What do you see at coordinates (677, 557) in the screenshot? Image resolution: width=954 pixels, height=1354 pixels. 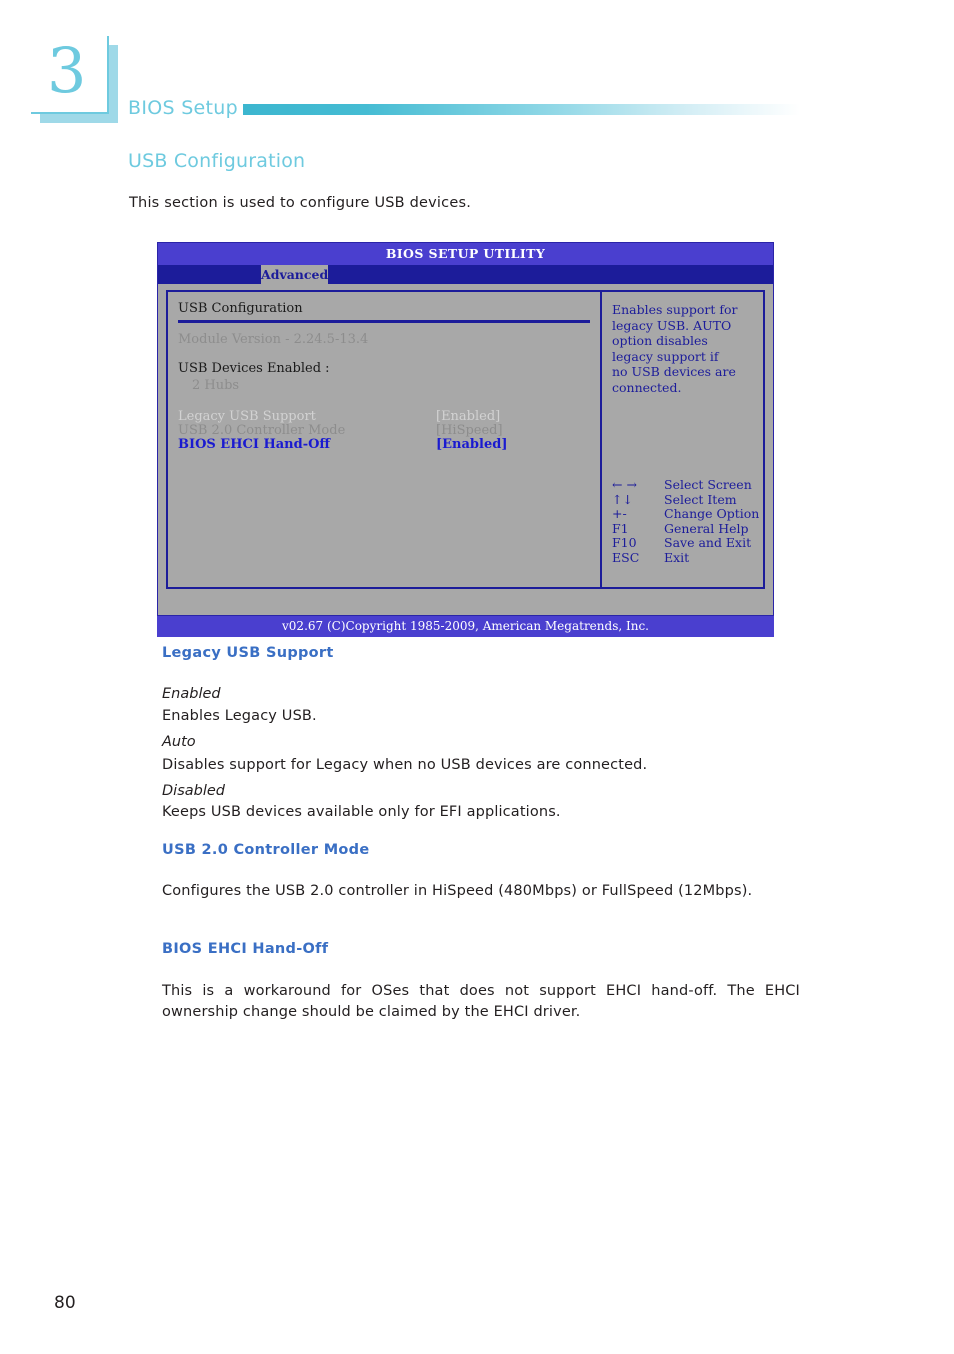 I see `key-legend-desc: Exit` at bounding box center [677, 557].